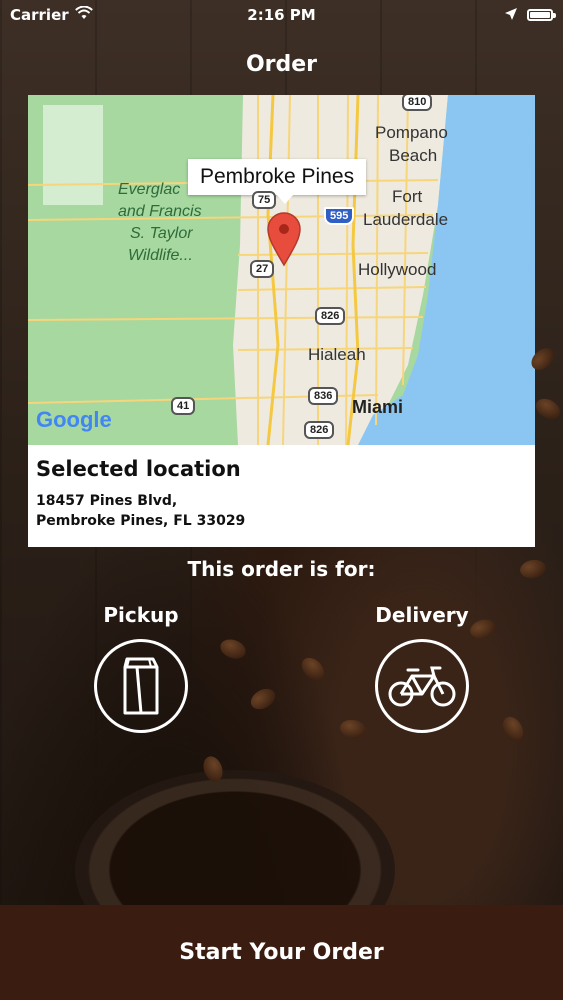 This screenshot has width=563, height=1000. What do you see at coordinates (422, 615) in the screenshot?
I see `delivery-label: Delivery` at bounding box center [422, 615].